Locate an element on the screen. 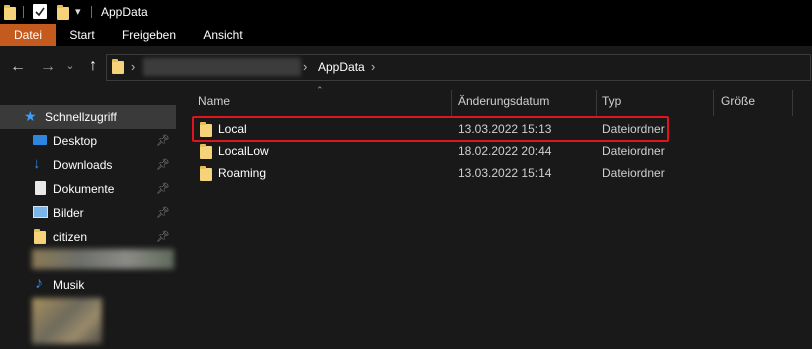 The image size is (812, 349). desktop-icon is located at coordinates (40, 140).